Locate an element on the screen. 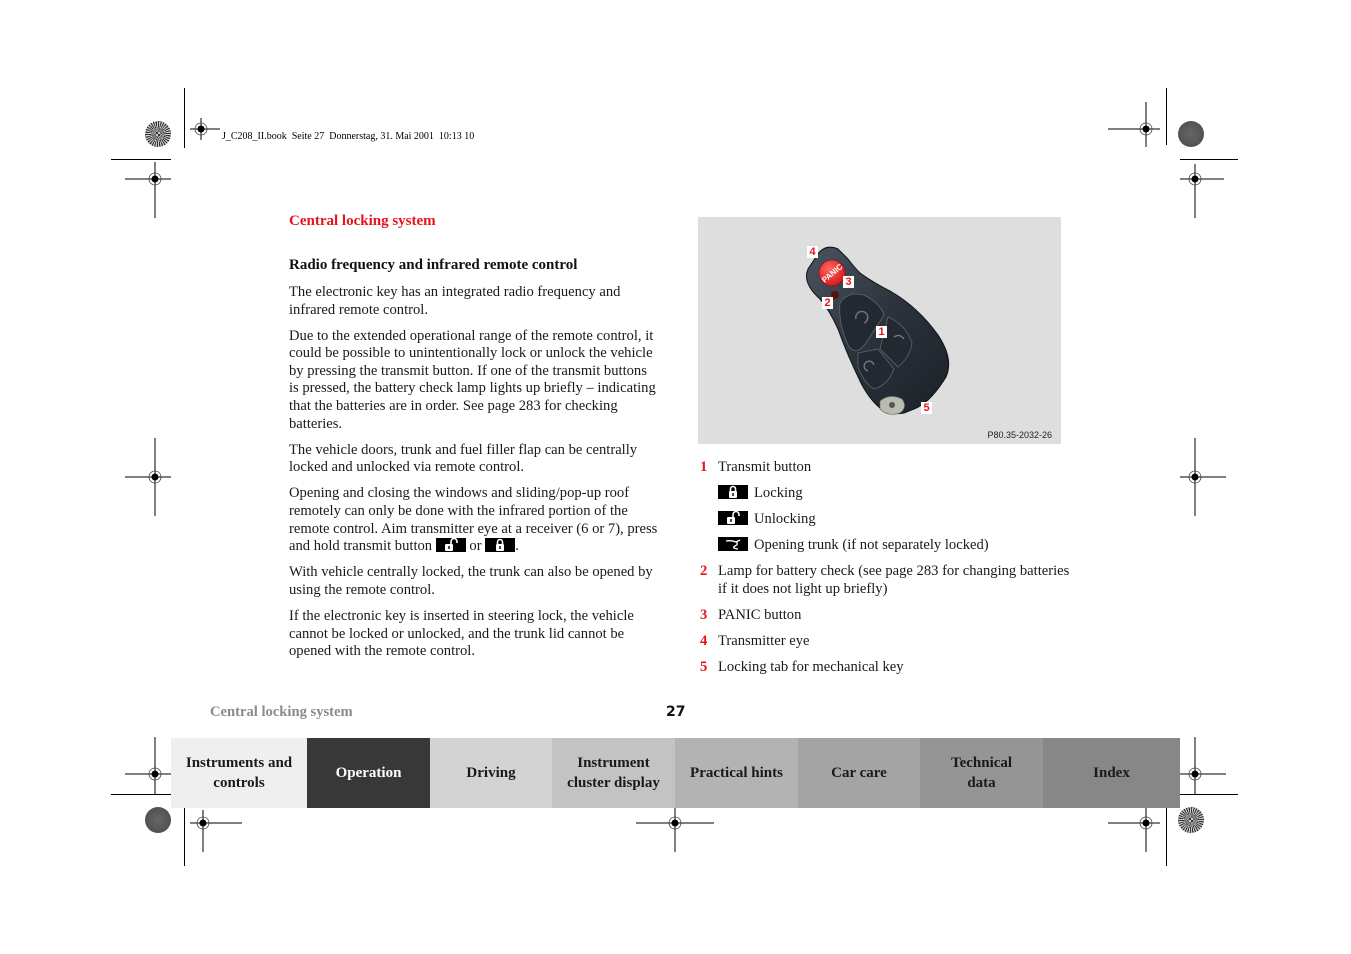  tab-index: Index is located at coordinates (1111, 773).